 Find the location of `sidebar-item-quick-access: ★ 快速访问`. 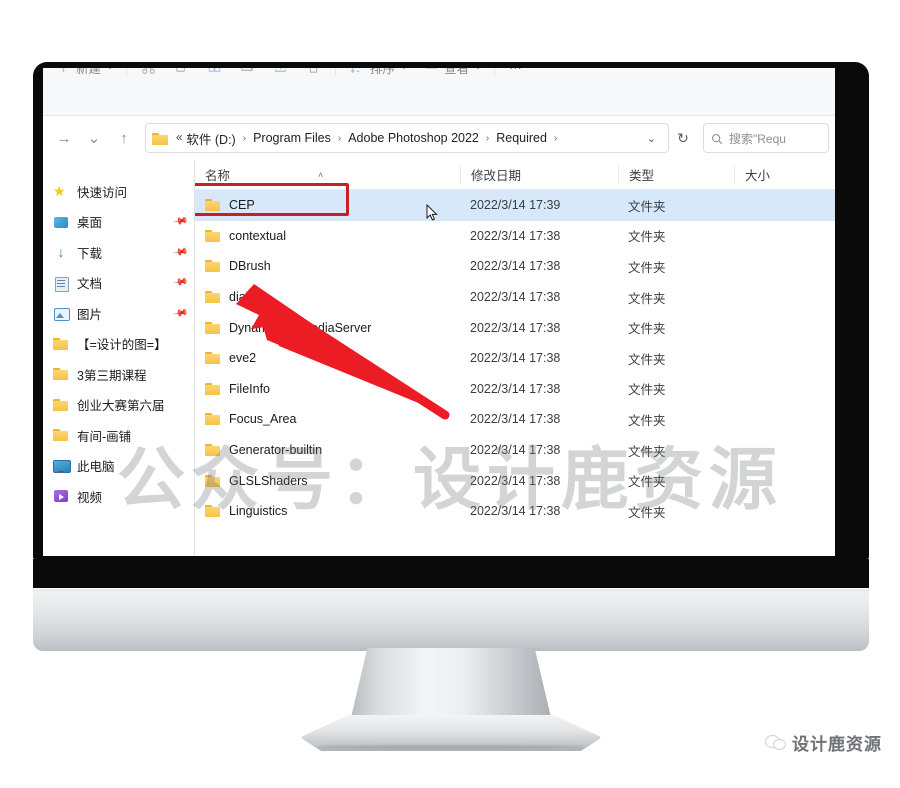

sidebar-item-quick-access: ★ 快速访问 is located at coordinates (118, 191).